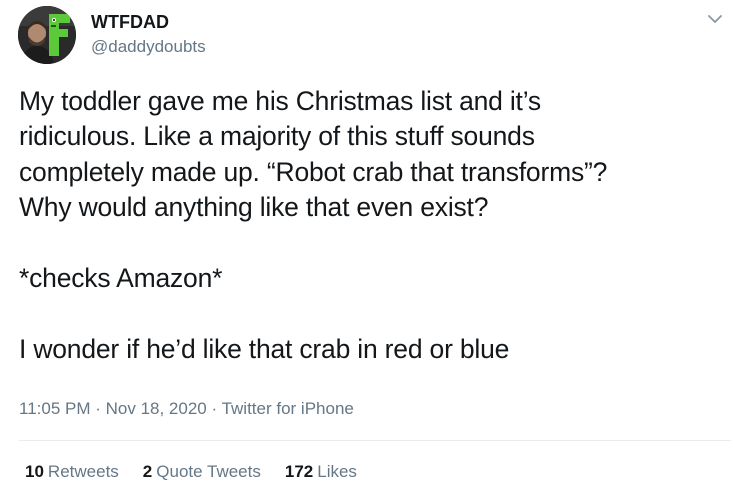 The image size is (733, 491). I want to click on avatar, so click(47, 35).